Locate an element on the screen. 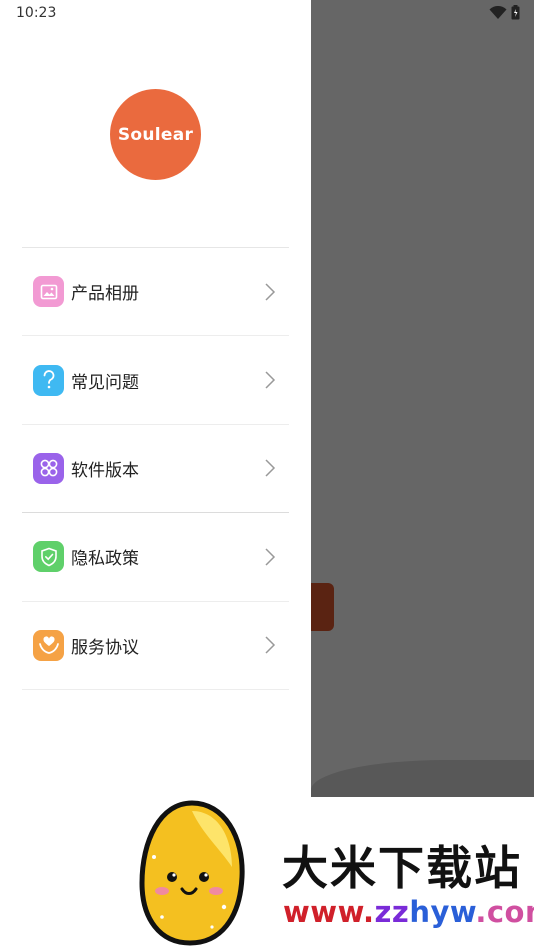 Image resolution: width=534 pixels, height=950 pixels. watermark-url-part: zz is located at coordinates (392, 912).